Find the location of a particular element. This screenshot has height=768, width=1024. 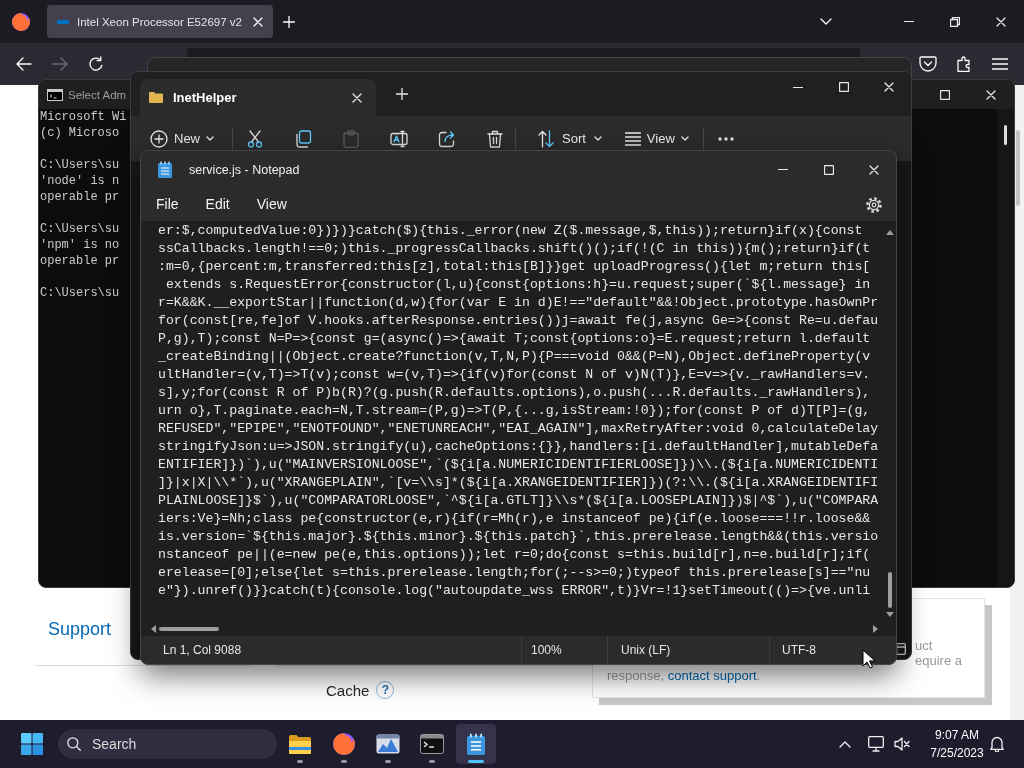

line-ending: Unix (LF) is located at coordinates (646, 650).